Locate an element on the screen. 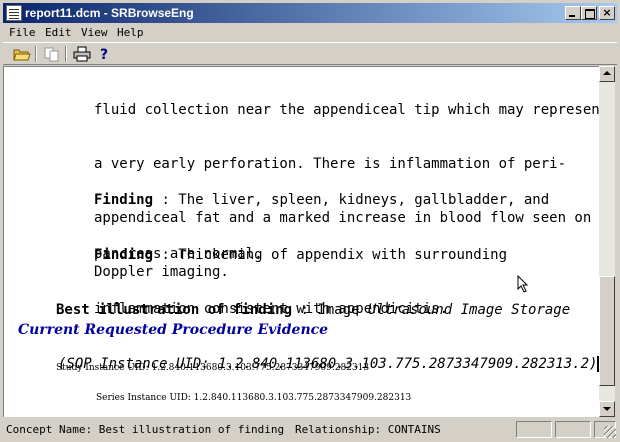  menu-edit: Edit is located at coordinates (58, 32).